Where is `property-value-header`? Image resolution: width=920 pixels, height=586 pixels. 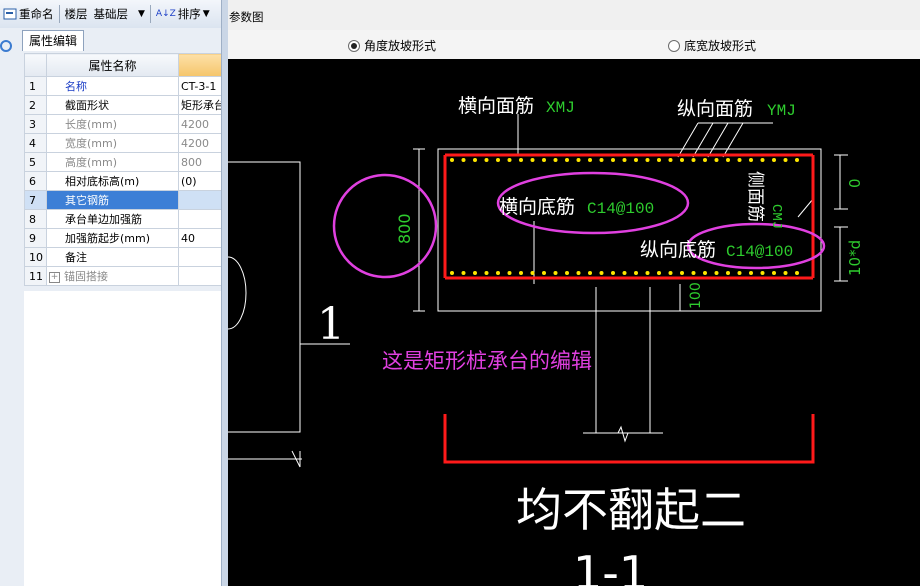 property-value-header is located at coordinates (200, 65).